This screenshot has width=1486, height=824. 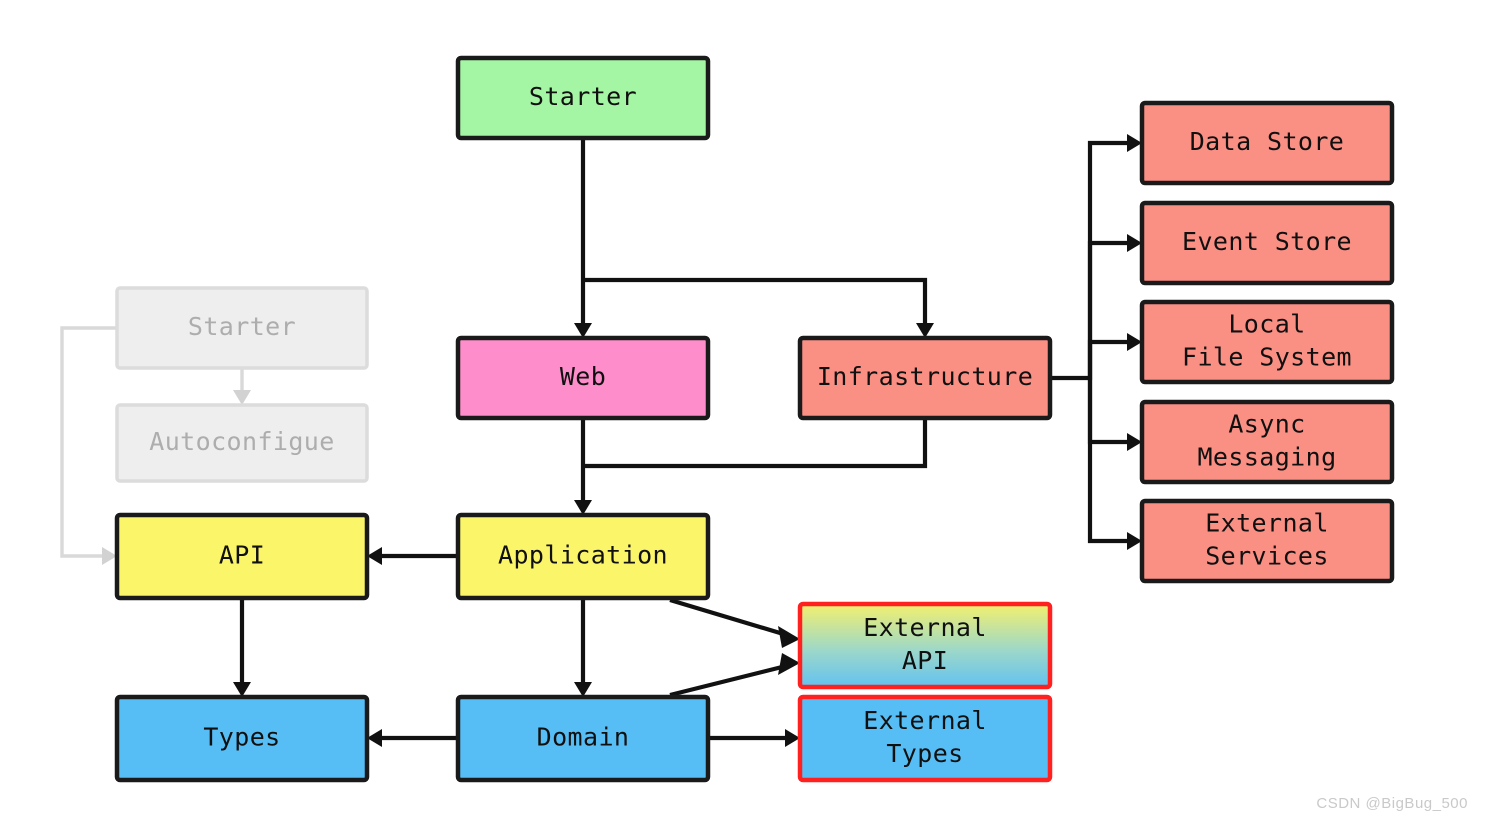 What do you see at coordinates (1114, 464) in the screenshot?
I see `edge-infra-to-ext-services` at bounding box center [1114, 464].